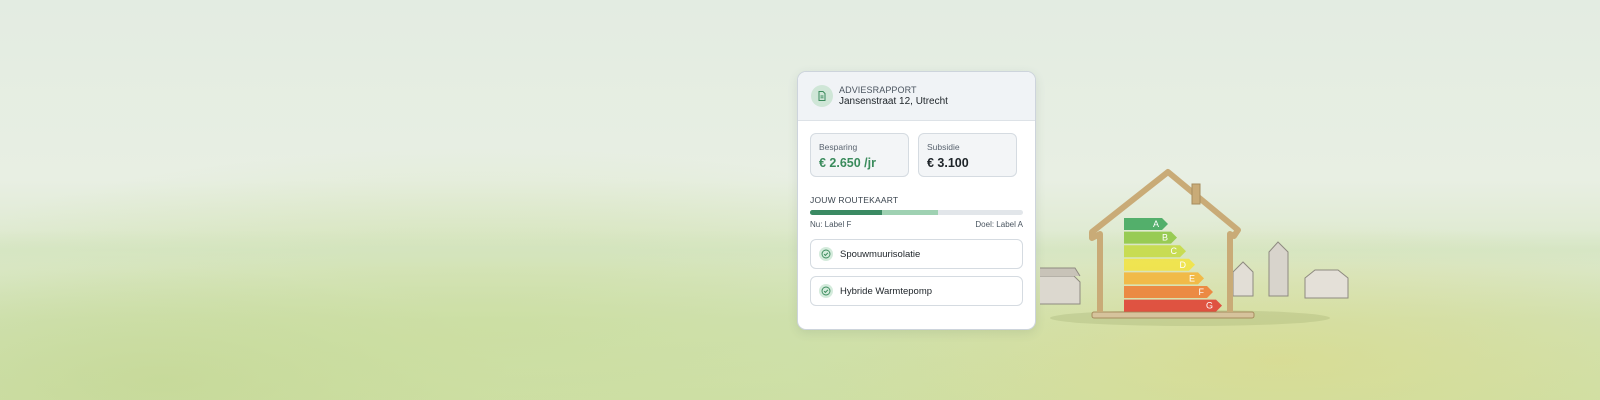 The image size is (1600, 400). Describe the element at coordinates (1165, 238) in the screenshot. I see `energy-bar-letter-b: B` at that location.